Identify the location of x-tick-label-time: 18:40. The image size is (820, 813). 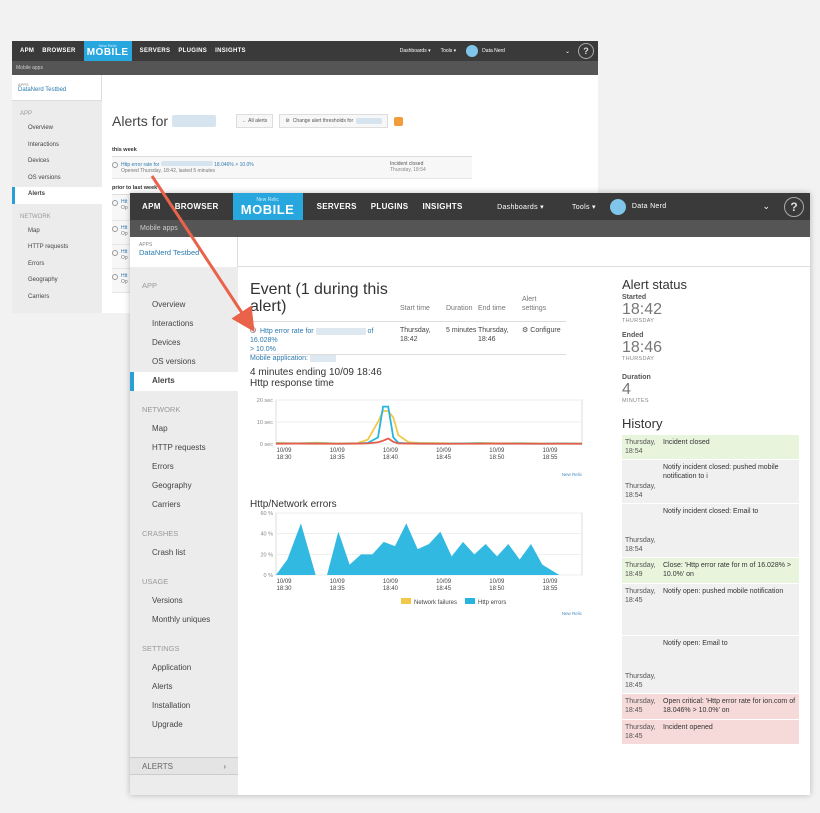
(391, 589).